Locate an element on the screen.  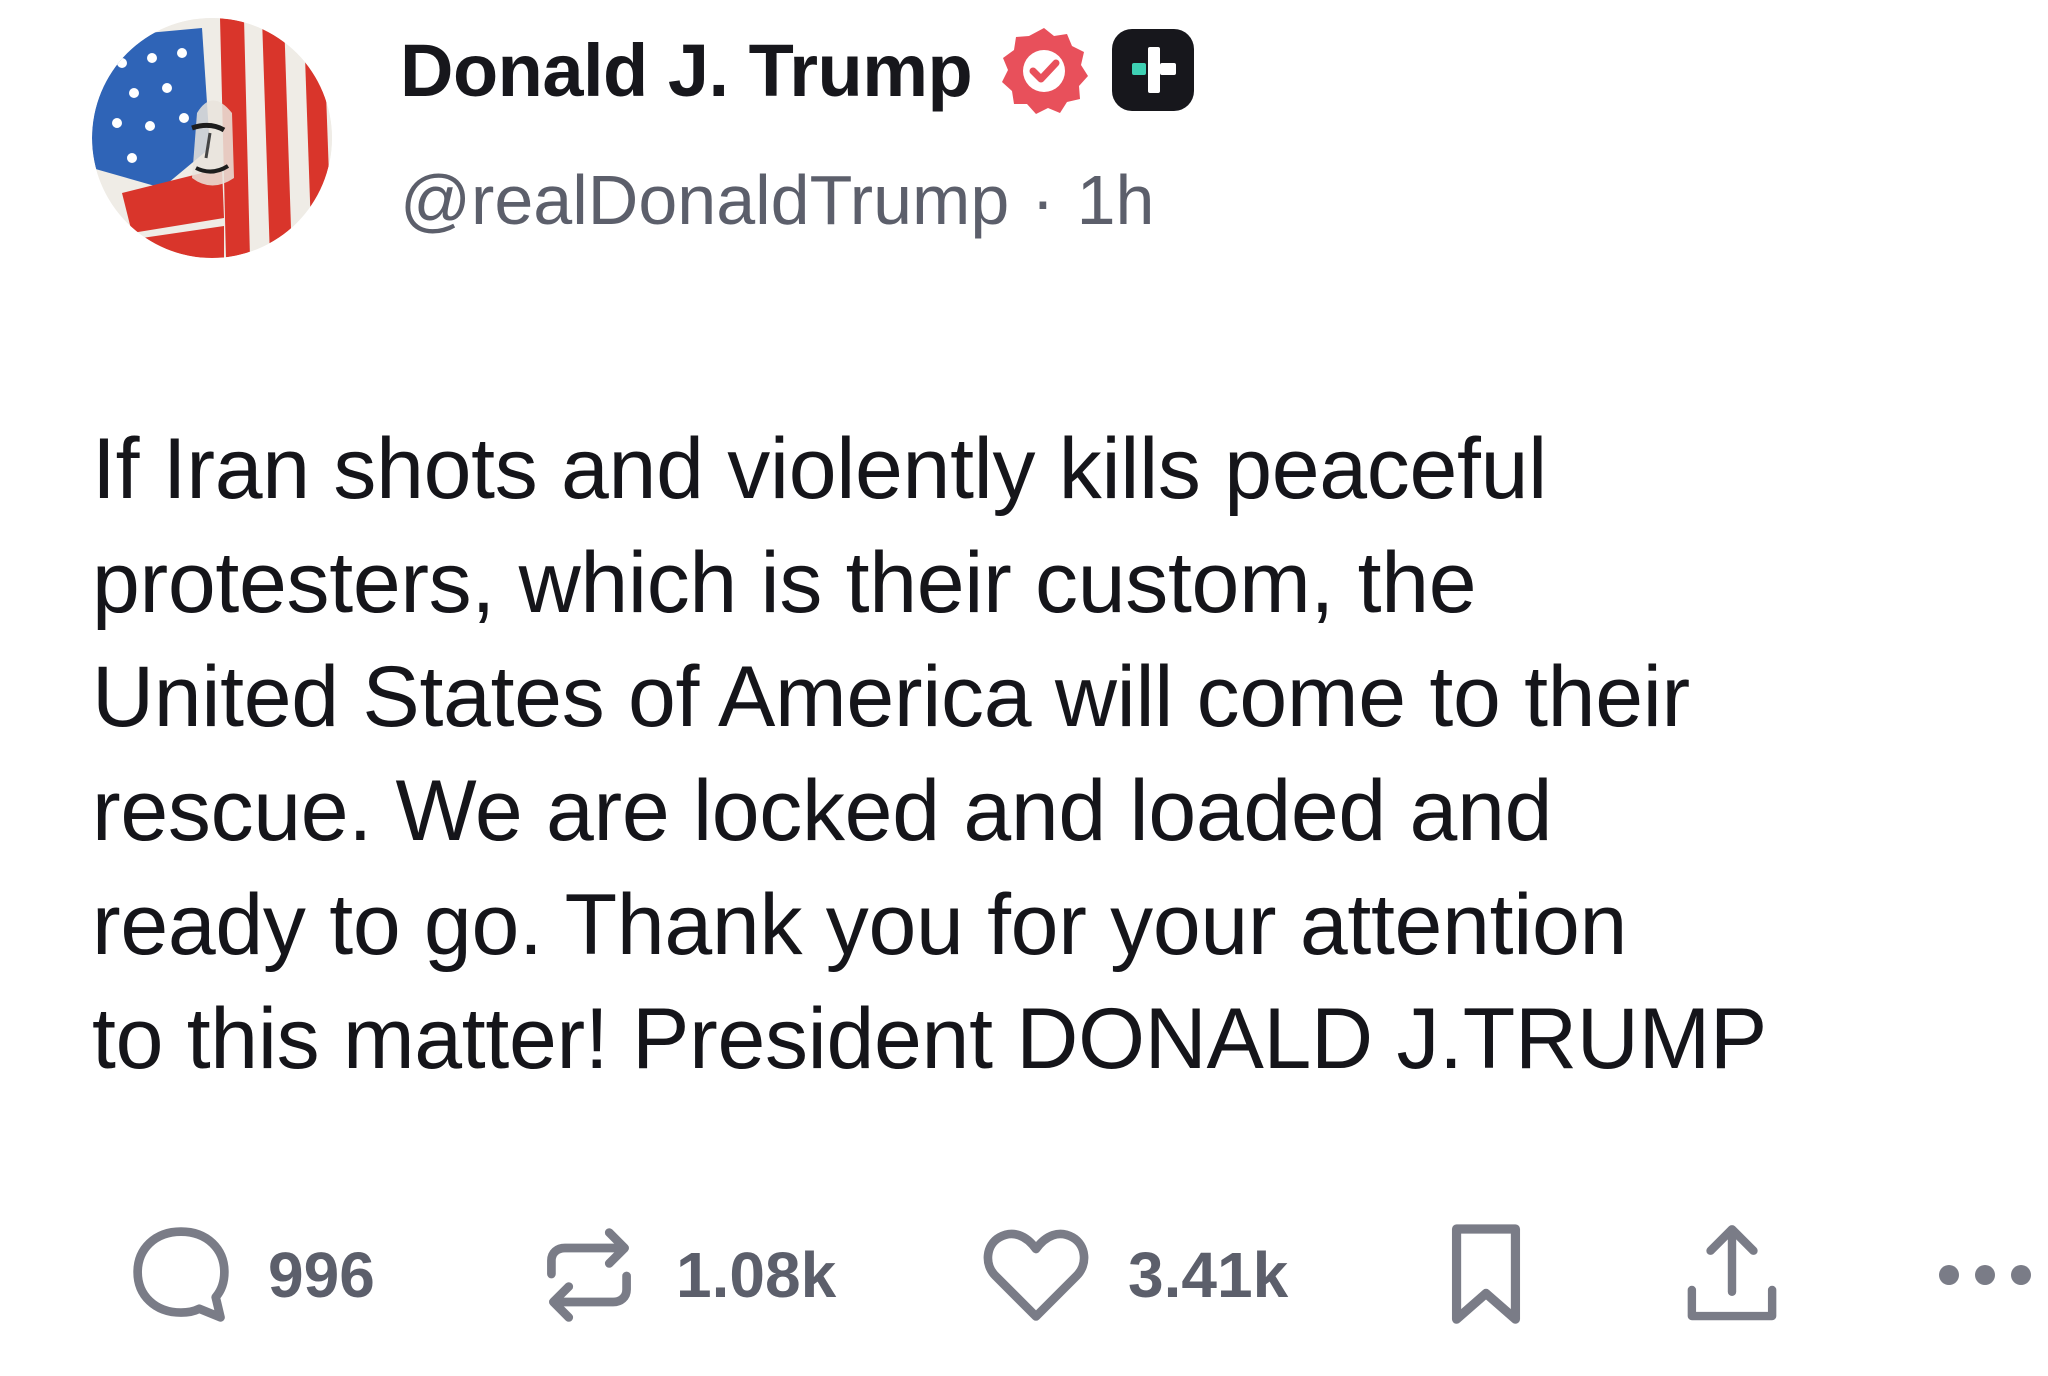
reply-button: 996 is located at coordinates (251, 1275).